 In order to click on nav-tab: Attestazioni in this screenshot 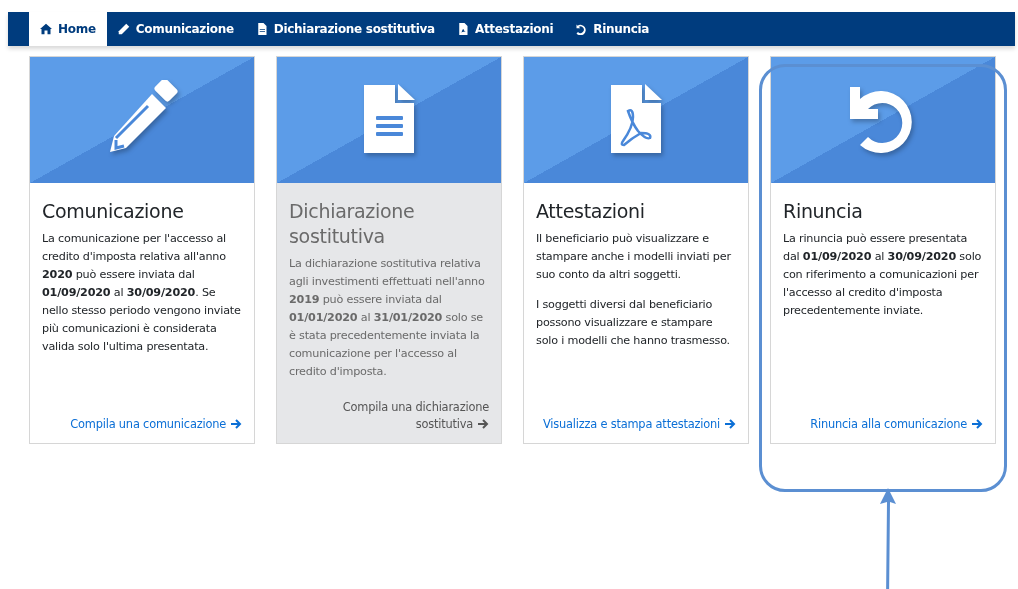, I will do `click(505, 29)`.